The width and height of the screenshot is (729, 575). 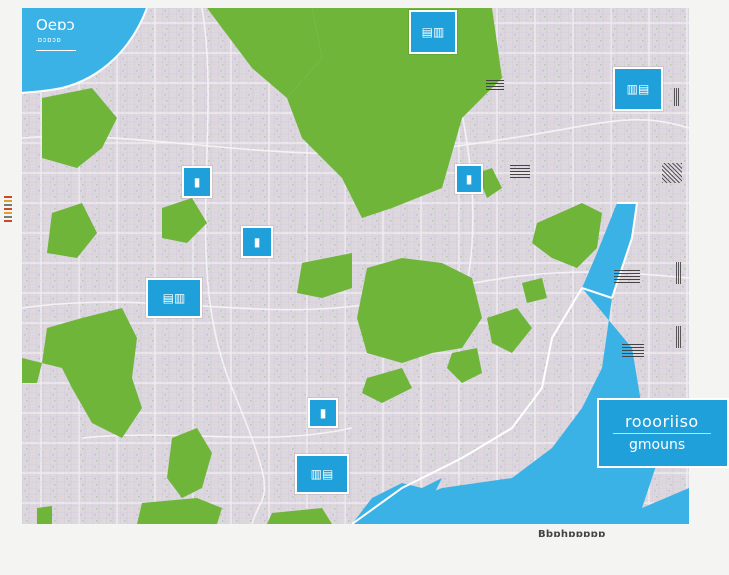 I want to click on corner-title-text: Oeɒɔ, so click(x=55, y=25).